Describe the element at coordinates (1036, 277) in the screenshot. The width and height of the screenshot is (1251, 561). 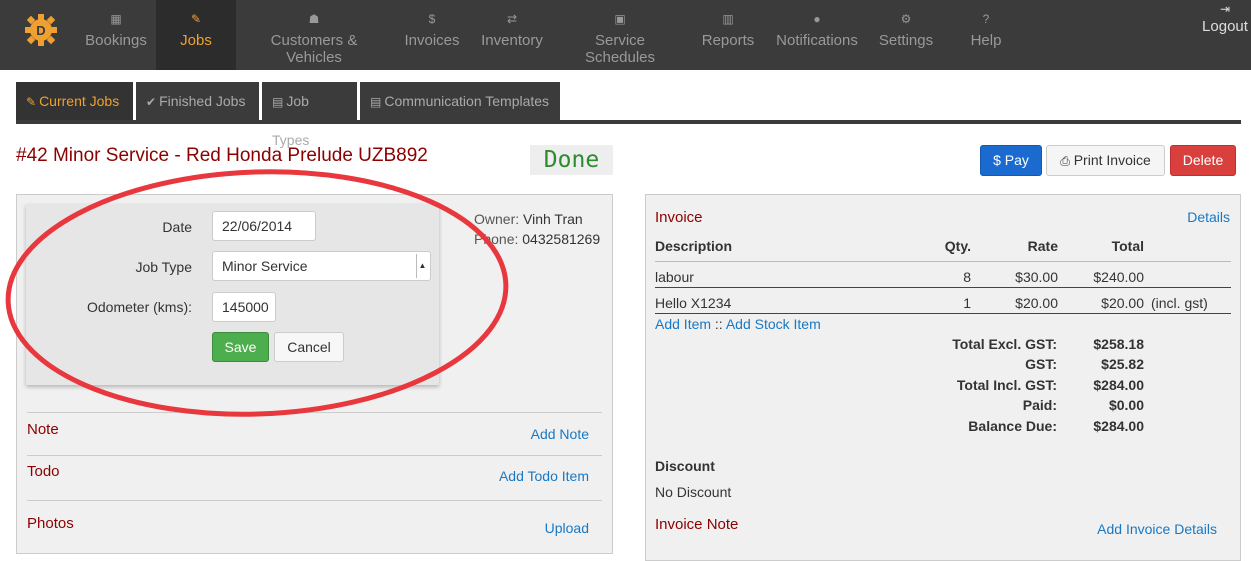
I see `invoice-row-rate: $30.00` at that location.